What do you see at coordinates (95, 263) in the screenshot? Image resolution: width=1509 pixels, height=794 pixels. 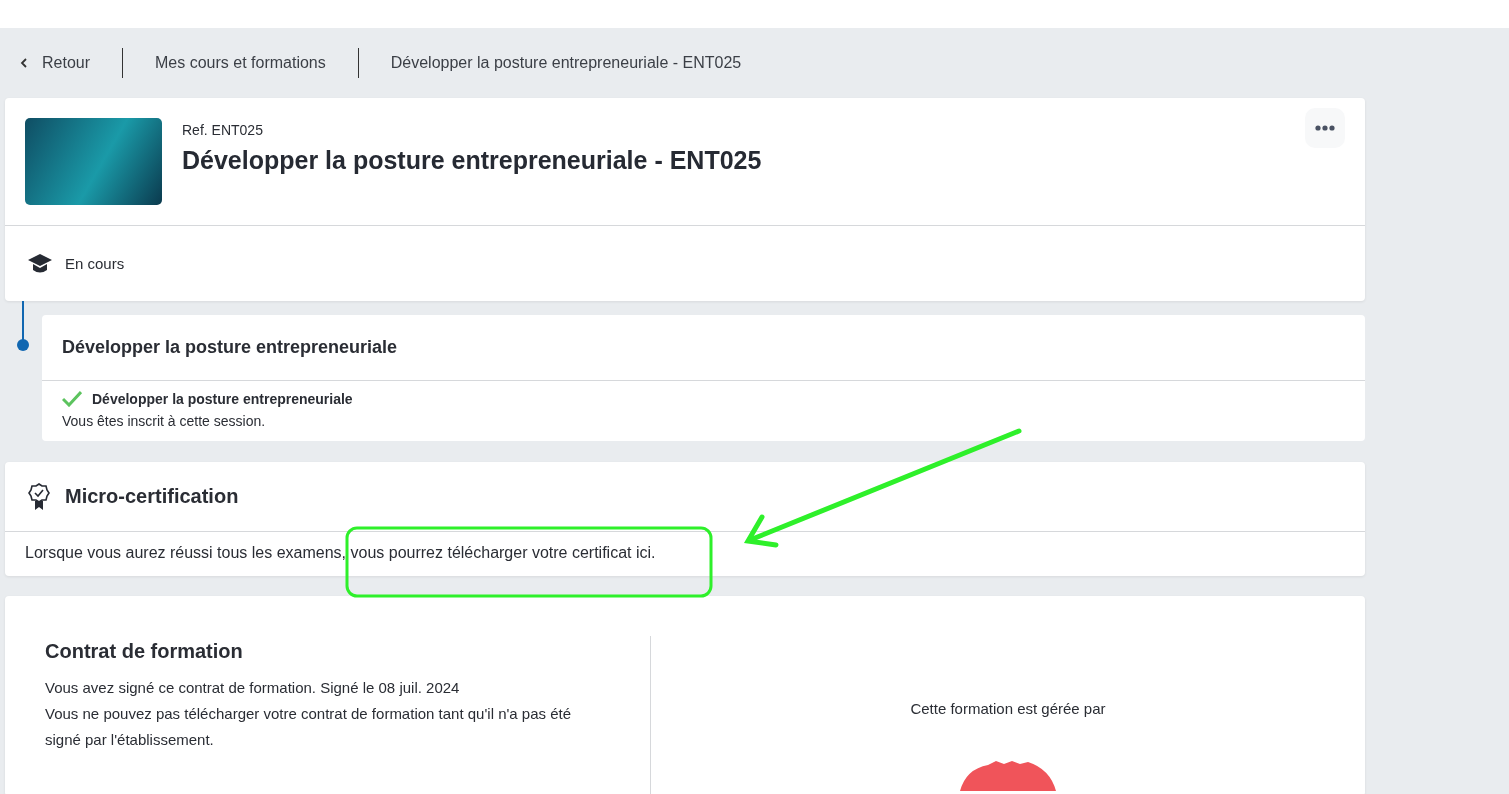 I see `status-label: En cours` at bounding box center [95, 263].